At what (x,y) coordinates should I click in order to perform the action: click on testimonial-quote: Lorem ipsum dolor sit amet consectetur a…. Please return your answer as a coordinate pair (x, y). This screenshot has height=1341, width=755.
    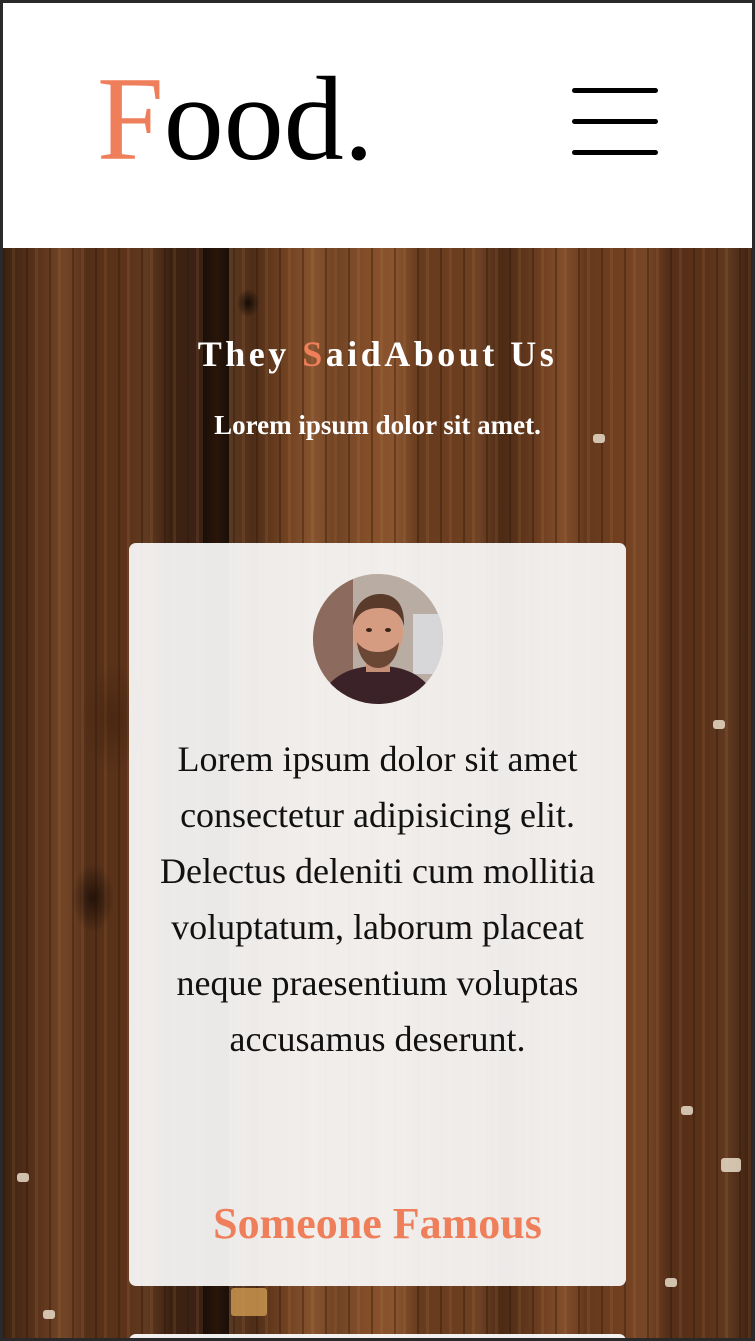
    Looking at the image, I should click on (377, 899).